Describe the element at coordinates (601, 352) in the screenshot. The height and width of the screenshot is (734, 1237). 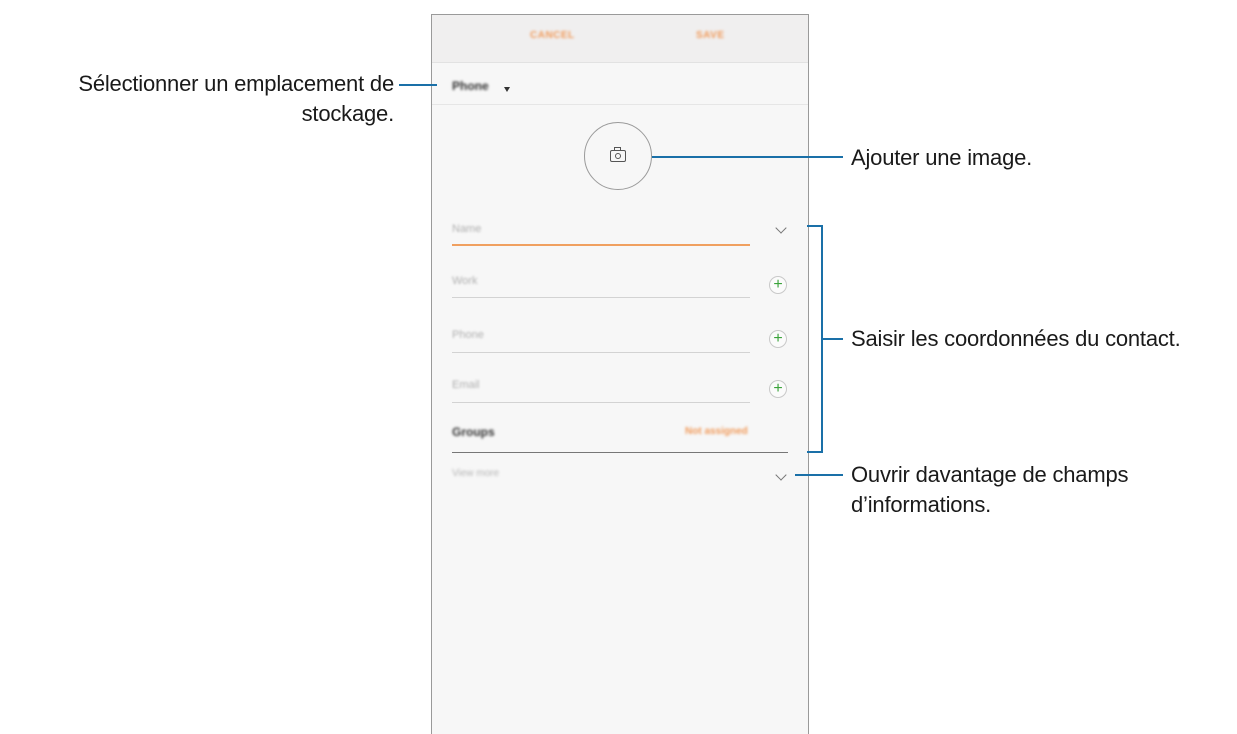
I see `phone-field-underline` at that location.